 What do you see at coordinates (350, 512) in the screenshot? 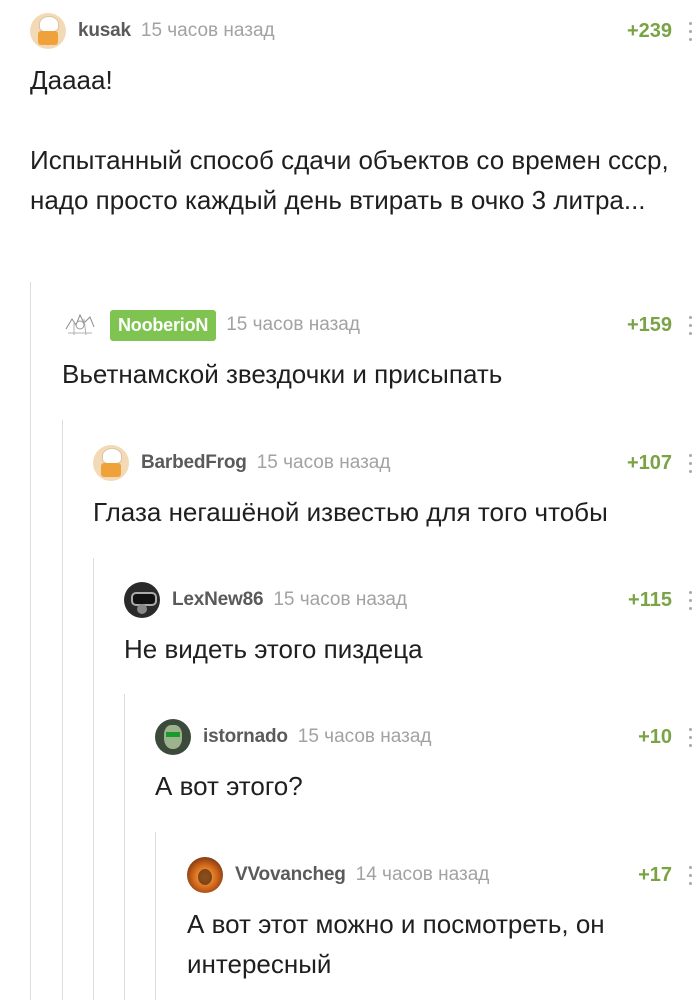
I see `comment-line: Глаза негашёной известью для того чтобы` at bounding box center [350, 512].